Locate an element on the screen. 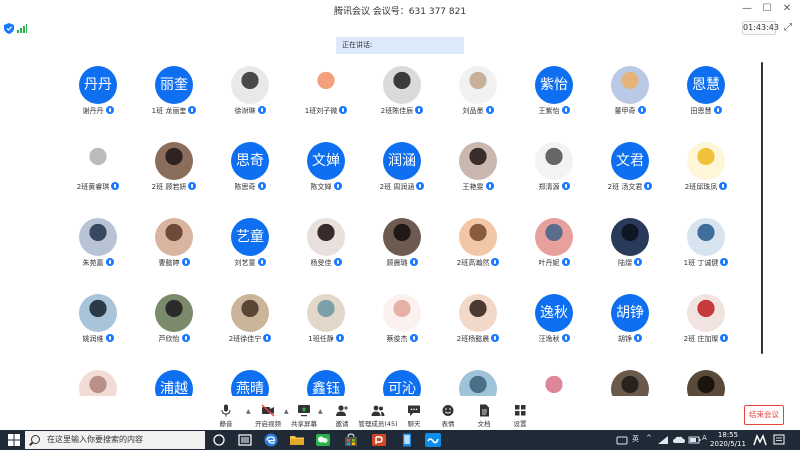  windows-start-icon is located at coordinates (14, 440).